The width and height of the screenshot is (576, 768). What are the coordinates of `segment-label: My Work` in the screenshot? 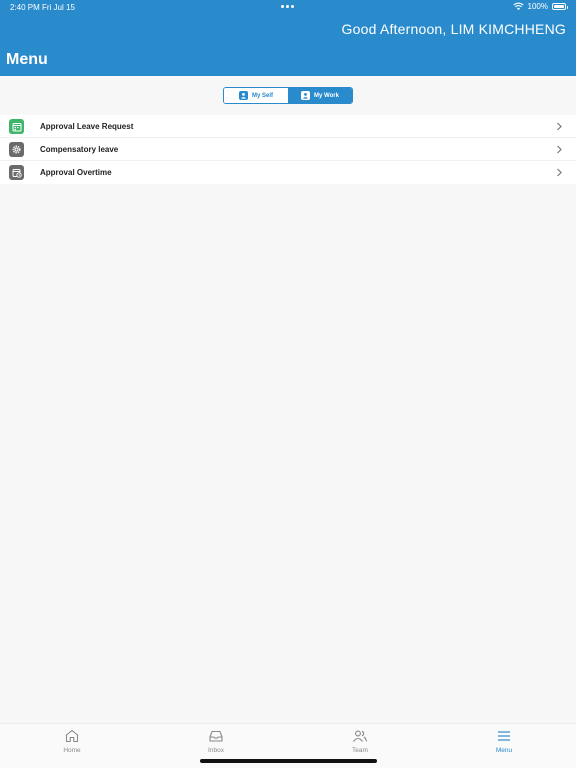 It's located at (326, 95).